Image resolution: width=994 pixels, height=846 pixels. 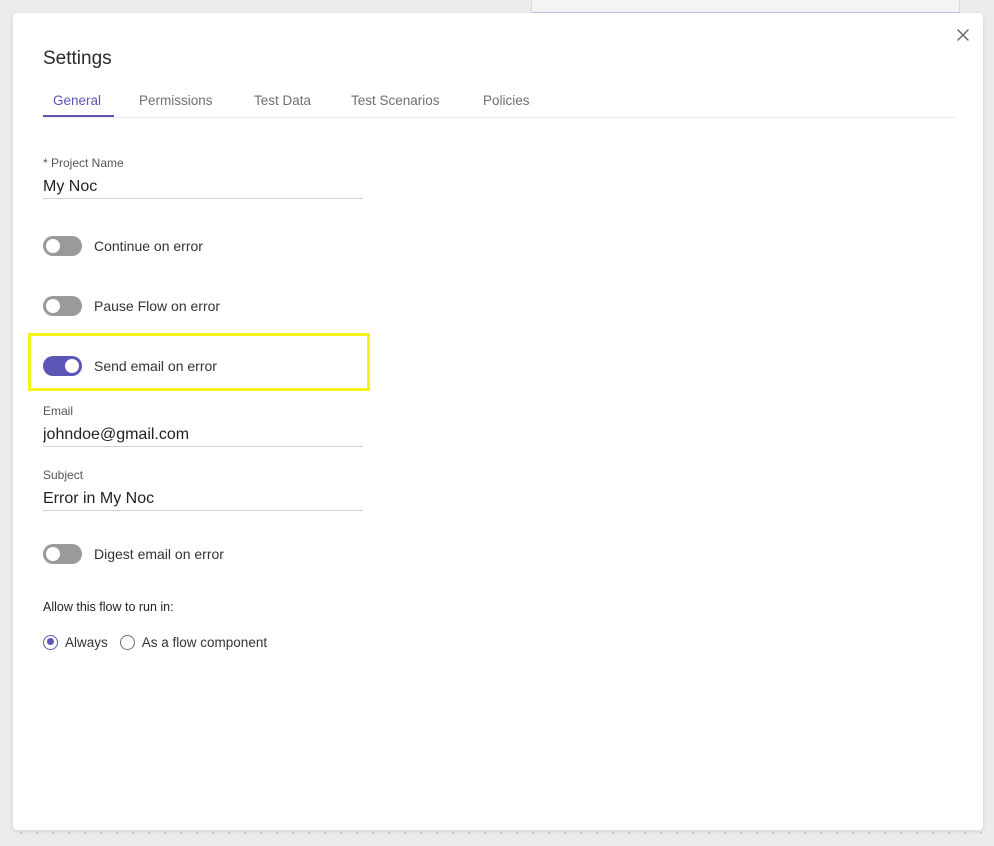 What do you see at coordinates (62, 246) in the screenshot?
I see `continue-on-error-toggle` at bounding box center [62, 246].